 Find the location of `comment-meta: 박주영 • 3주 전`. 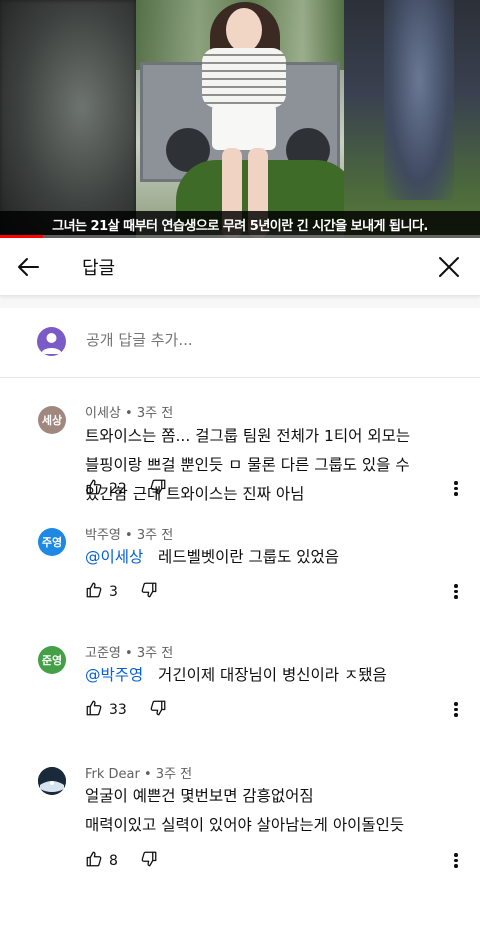

comment-meta: 박주영 • 3주 전 is located at coordinates (129, 533).